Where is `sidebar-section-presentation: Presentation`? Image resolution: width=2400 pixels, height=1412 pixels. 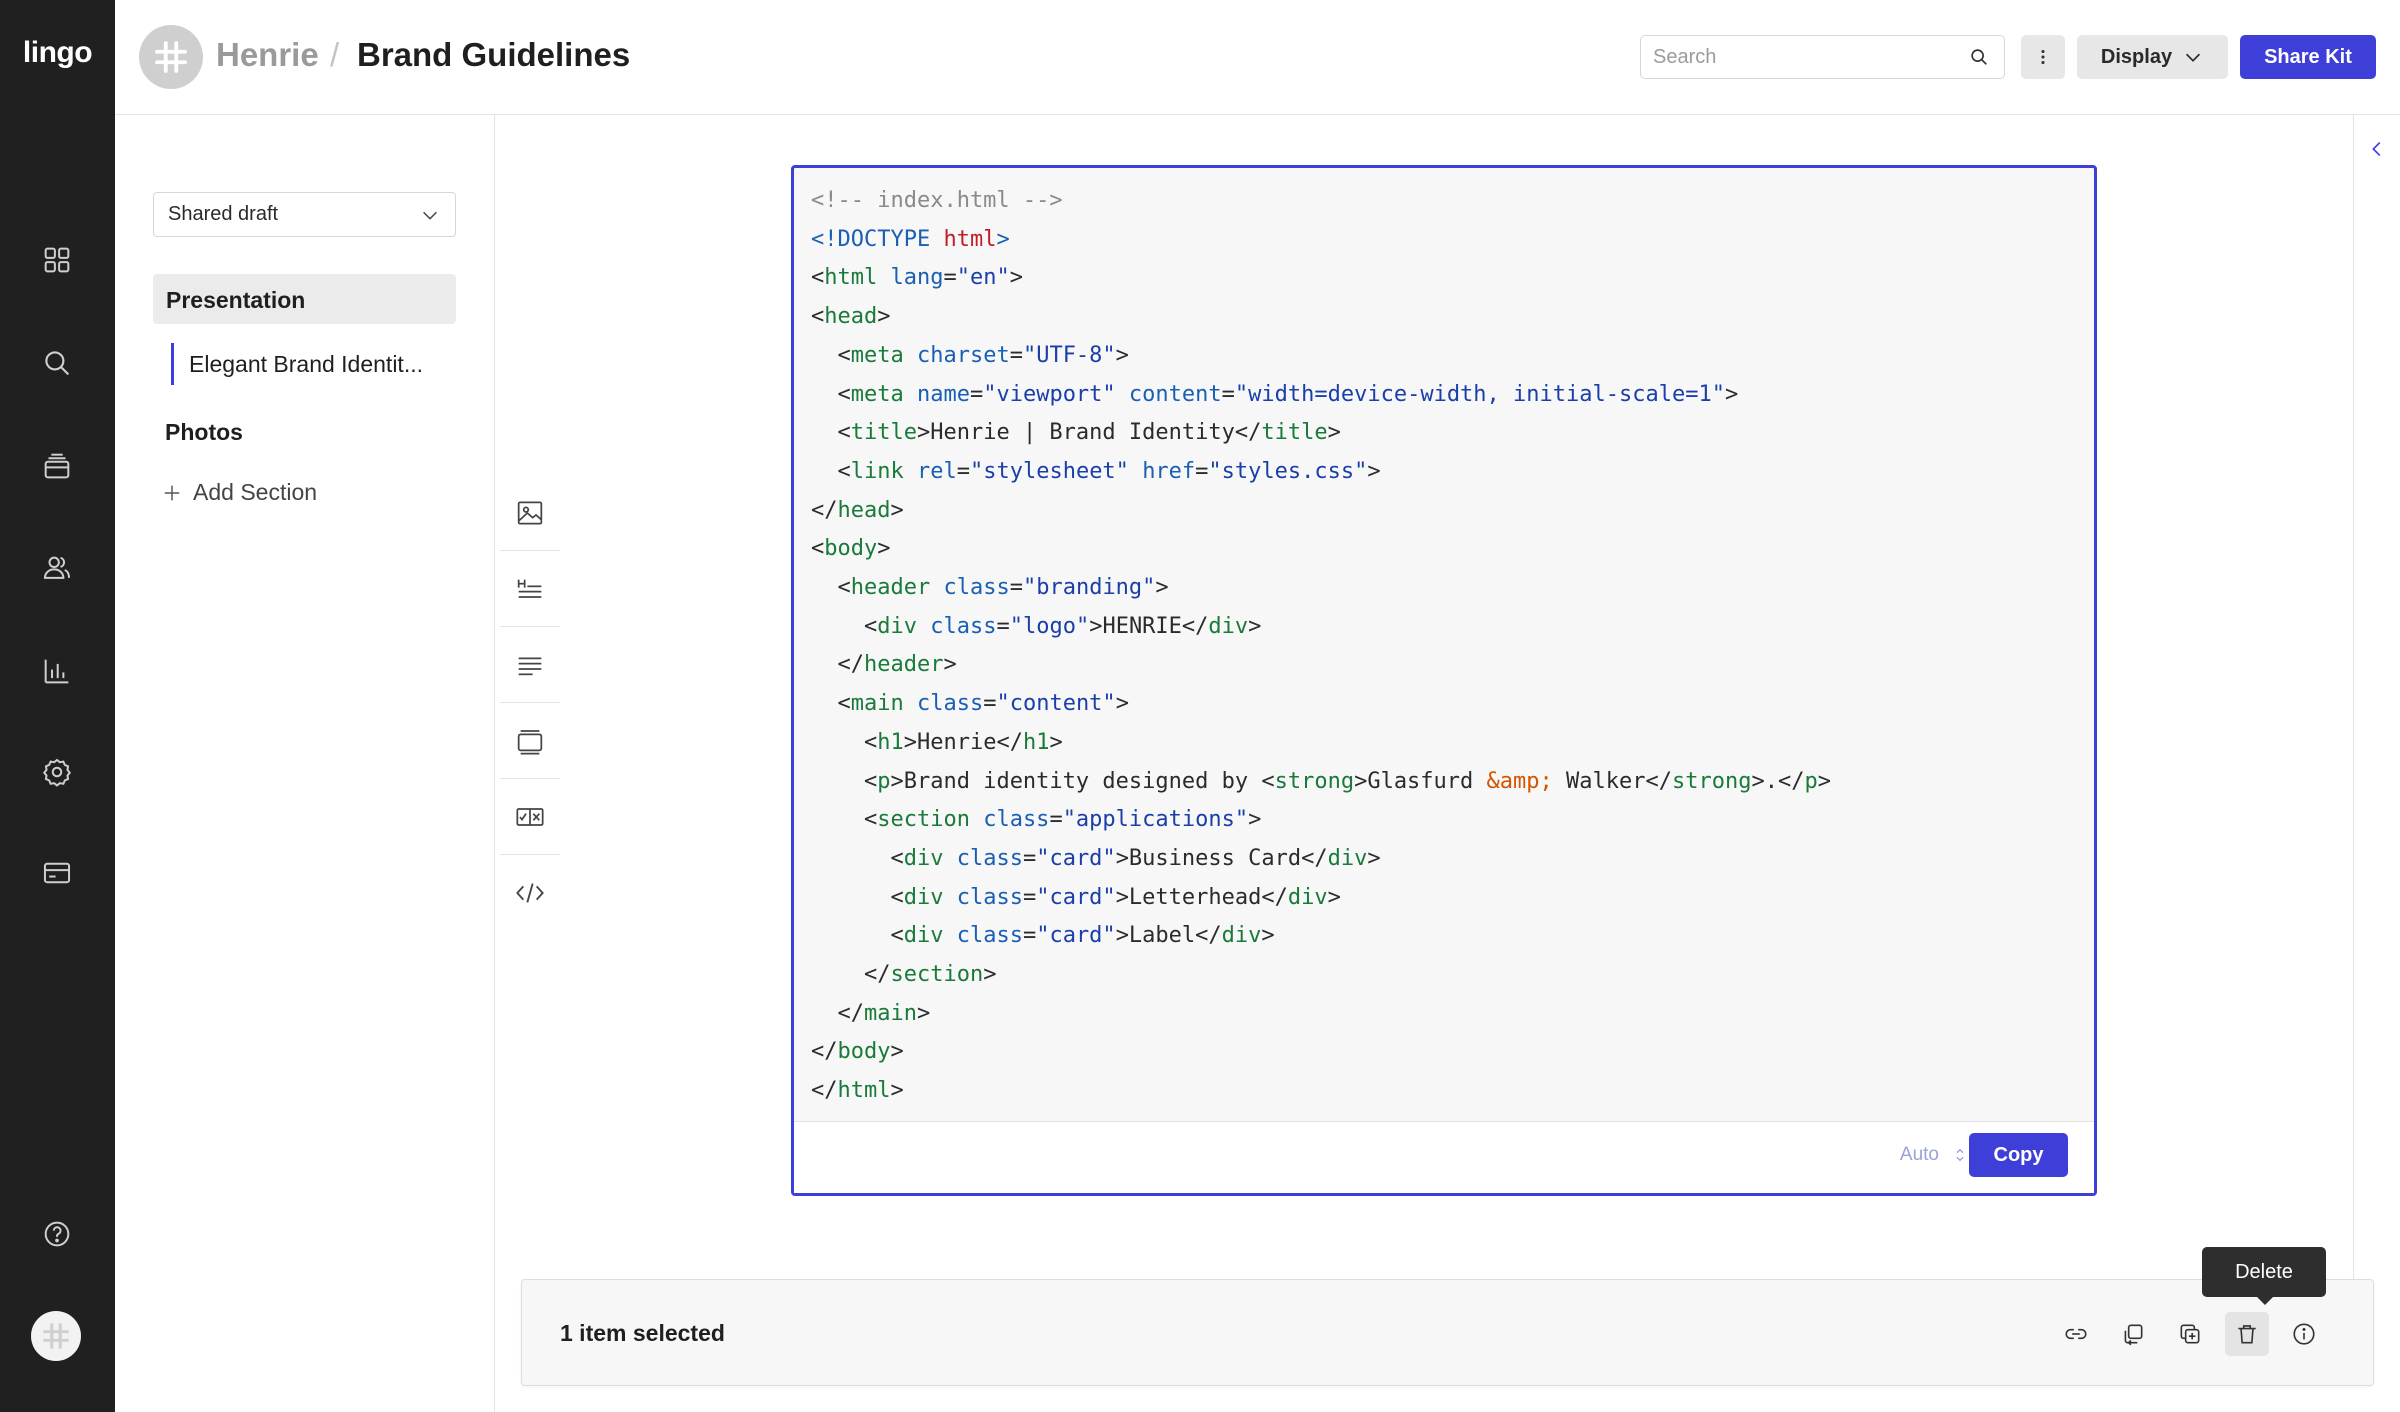
sidebar-section-presentation: Presentation is located at coordinates (304, 299).